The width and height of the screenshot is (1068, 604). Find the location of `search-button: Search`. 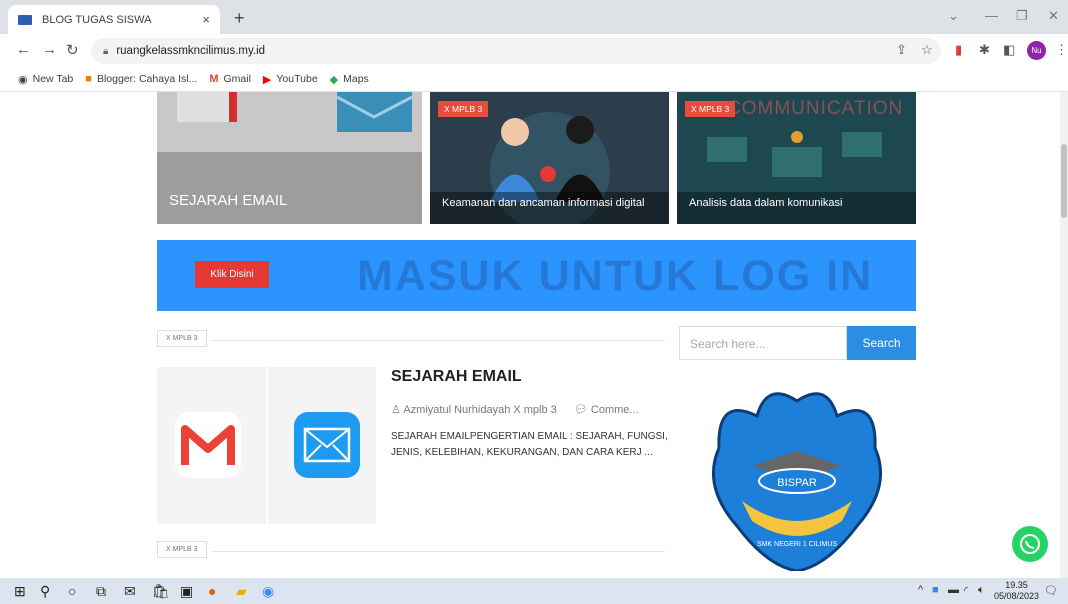

search-button: Search is located at coordinates (881, 343).